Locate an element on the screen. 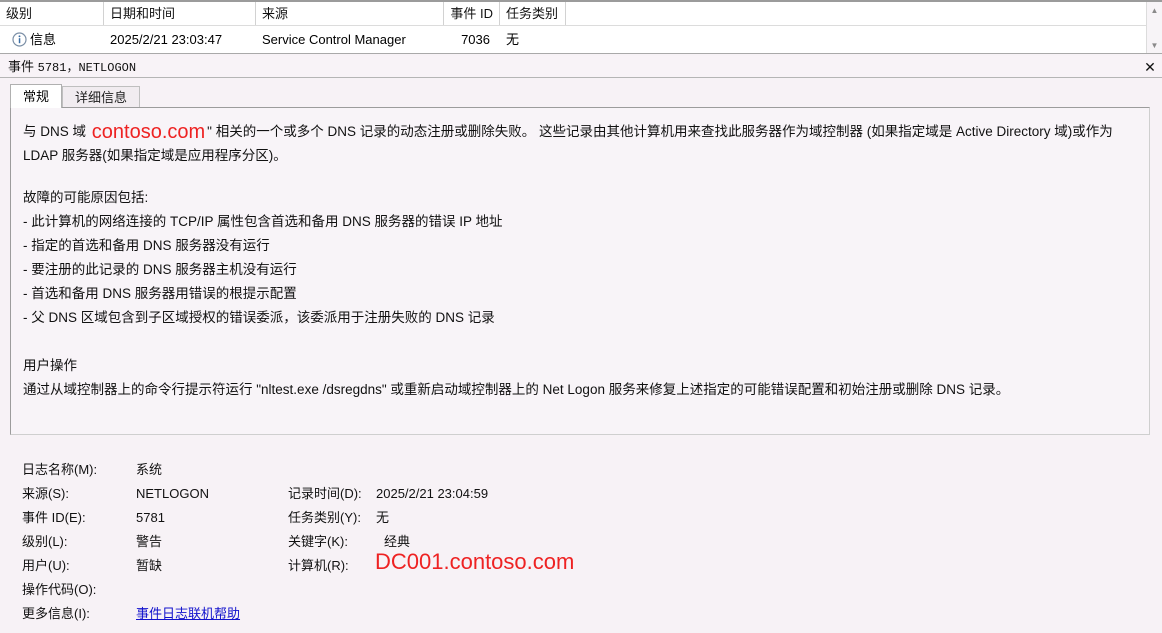 This screenshot has width=1162, height=633. message-summary-before: 与 DNS 域 is located at coordinates (56, 131).